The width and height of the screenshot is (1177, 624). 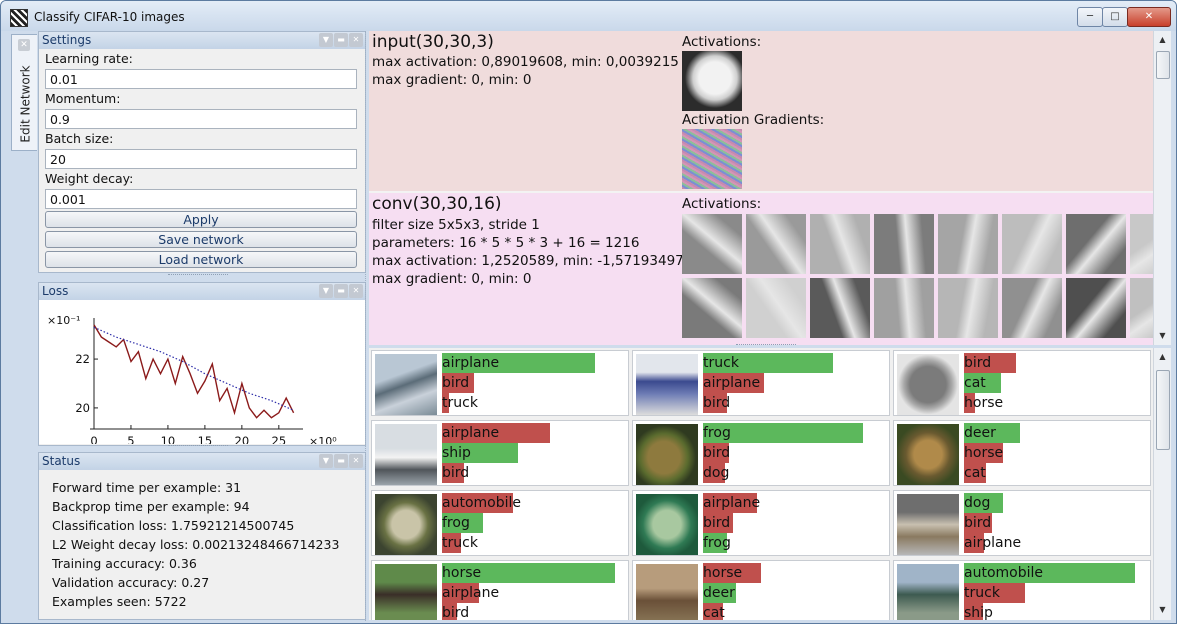 What do you see at coordinates (783, 433) in the screenshot?
I see `prediction-row: frog` at bounding box center [783, 433].